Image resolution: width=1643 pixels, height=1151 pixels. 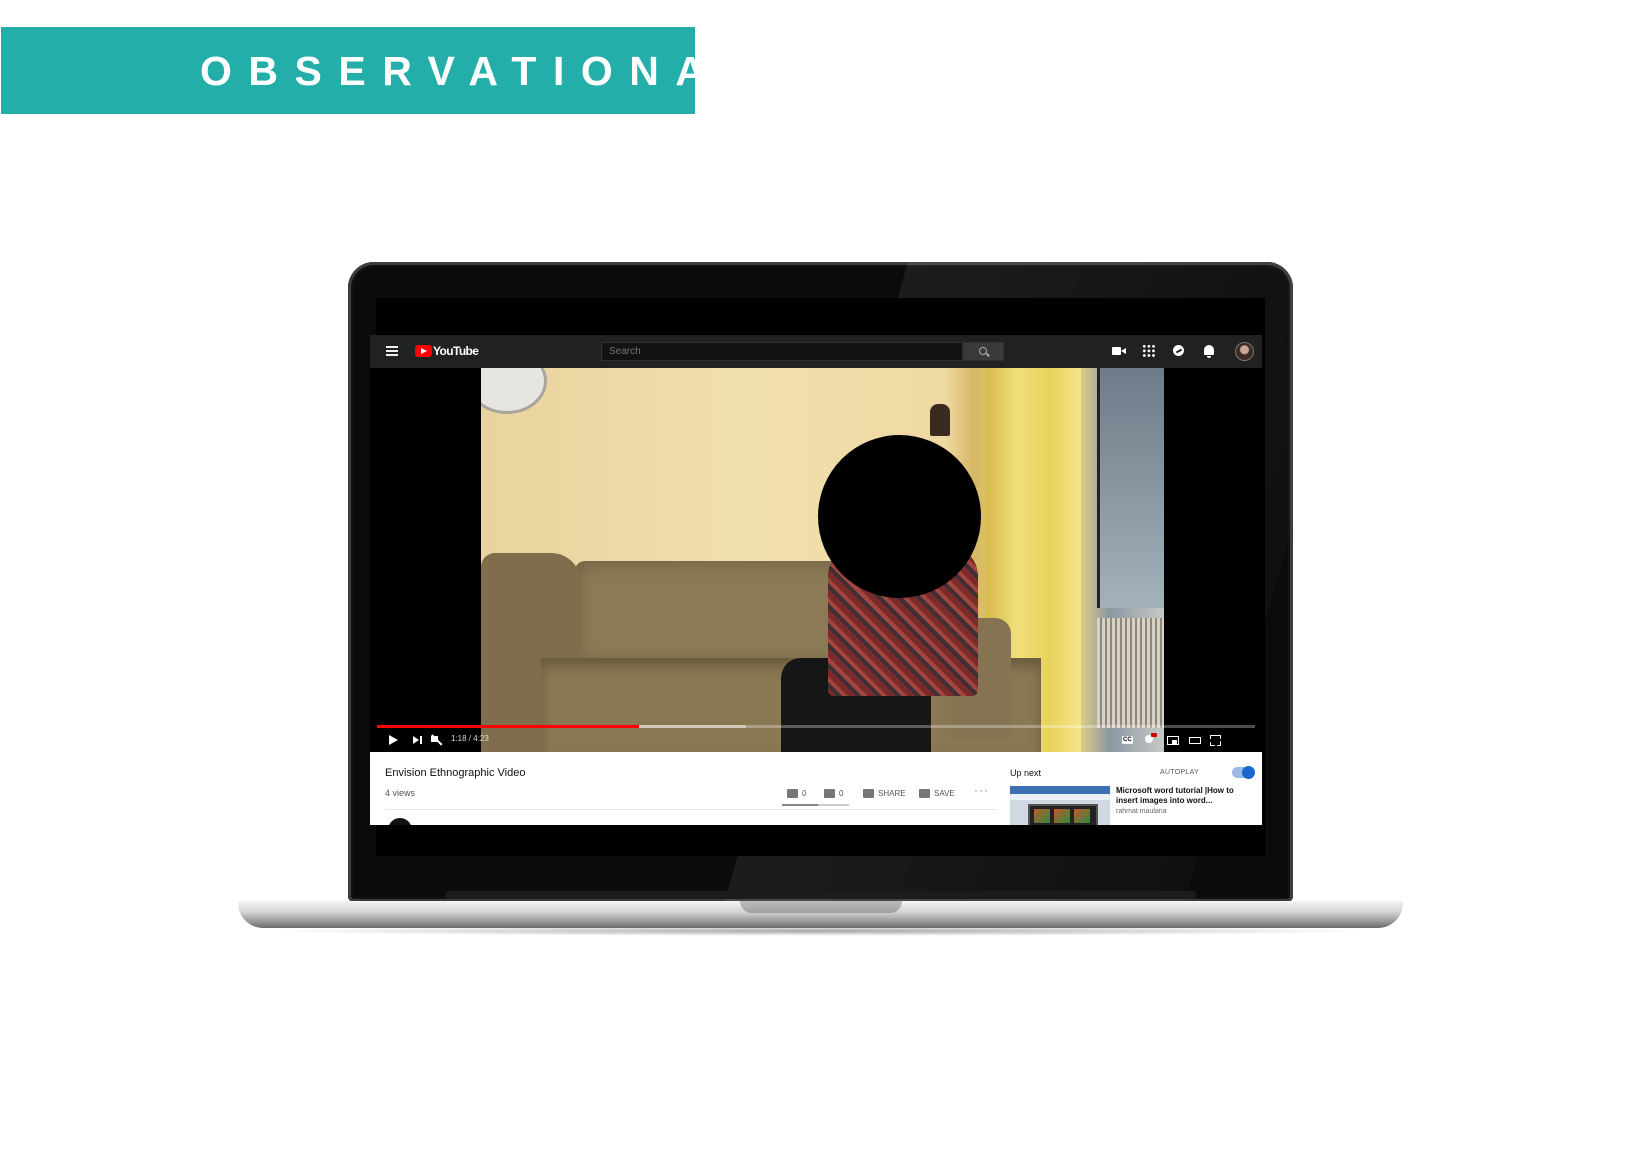 What do you see at coordinates (868, 794) in the screenshot?
I see `share-icon` at bounding box center [868, 794].